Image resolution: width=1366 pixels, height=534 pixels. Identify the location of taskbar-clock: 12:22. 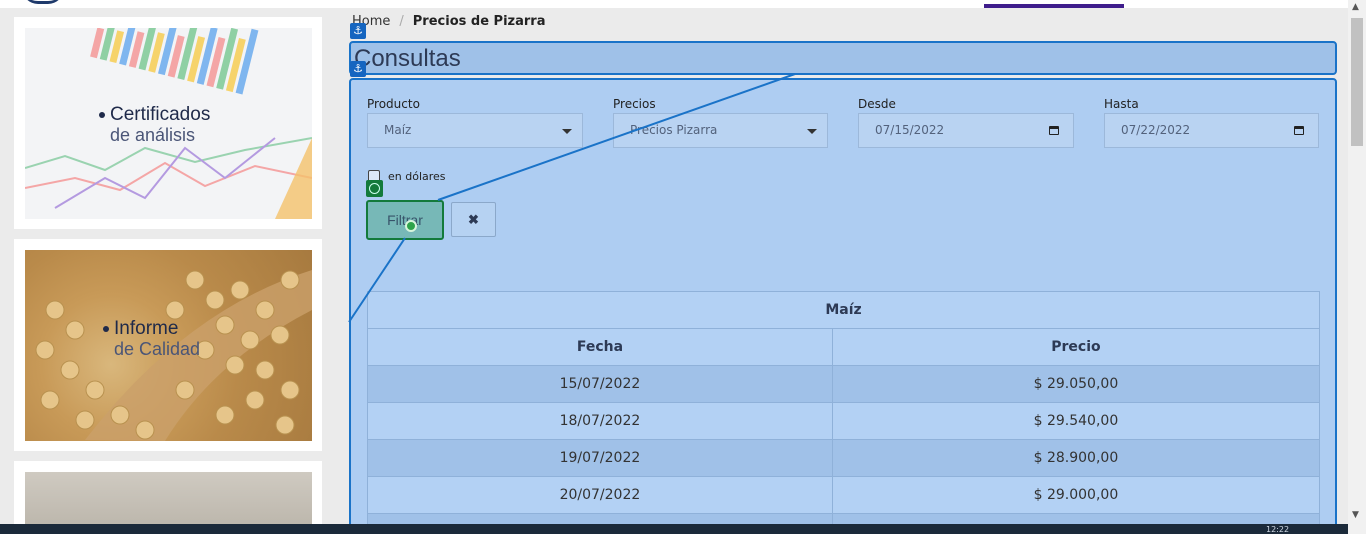
(1278, 529).